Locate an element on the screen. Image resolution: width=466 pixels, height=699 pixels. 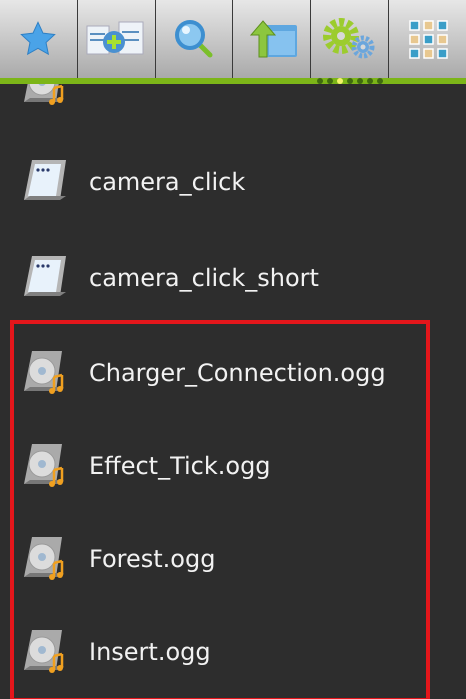
file-name: Insert.ogg is located at coordinates (150, 652).